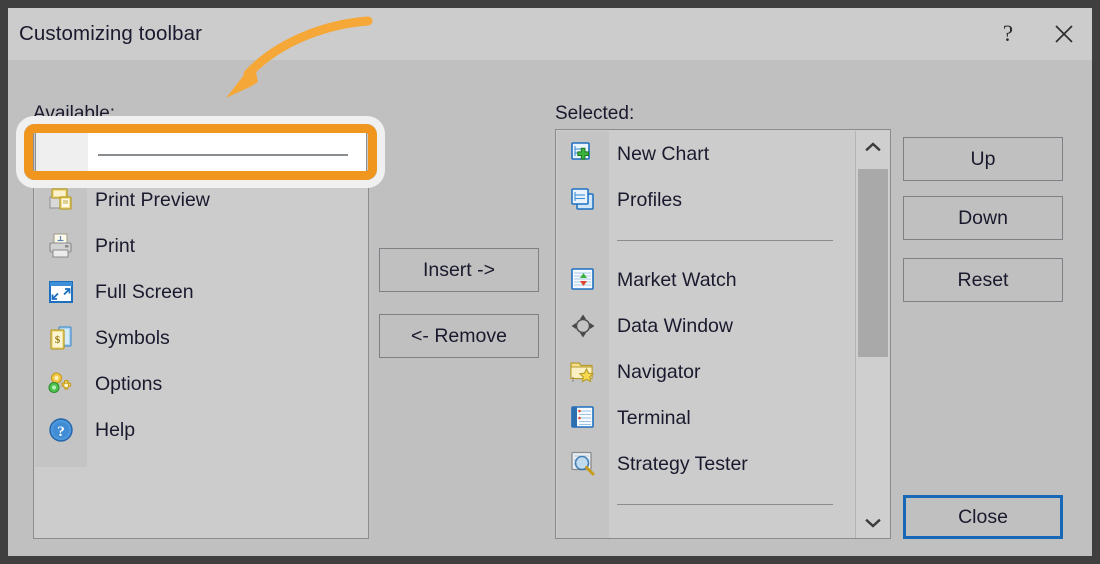 This screenshot has height=564, width=1100. What do you see at coordinates (583, 200) in the screenshot?
I see `profiles-icon` at bounding box center [583, 200].